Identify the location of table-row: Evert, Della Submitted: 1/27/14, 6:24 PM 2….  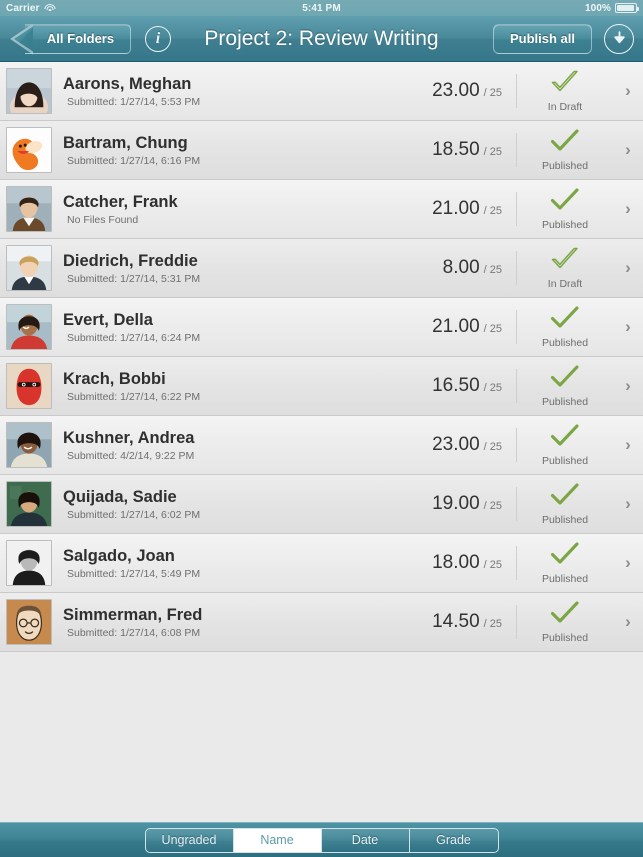
(321, 327).